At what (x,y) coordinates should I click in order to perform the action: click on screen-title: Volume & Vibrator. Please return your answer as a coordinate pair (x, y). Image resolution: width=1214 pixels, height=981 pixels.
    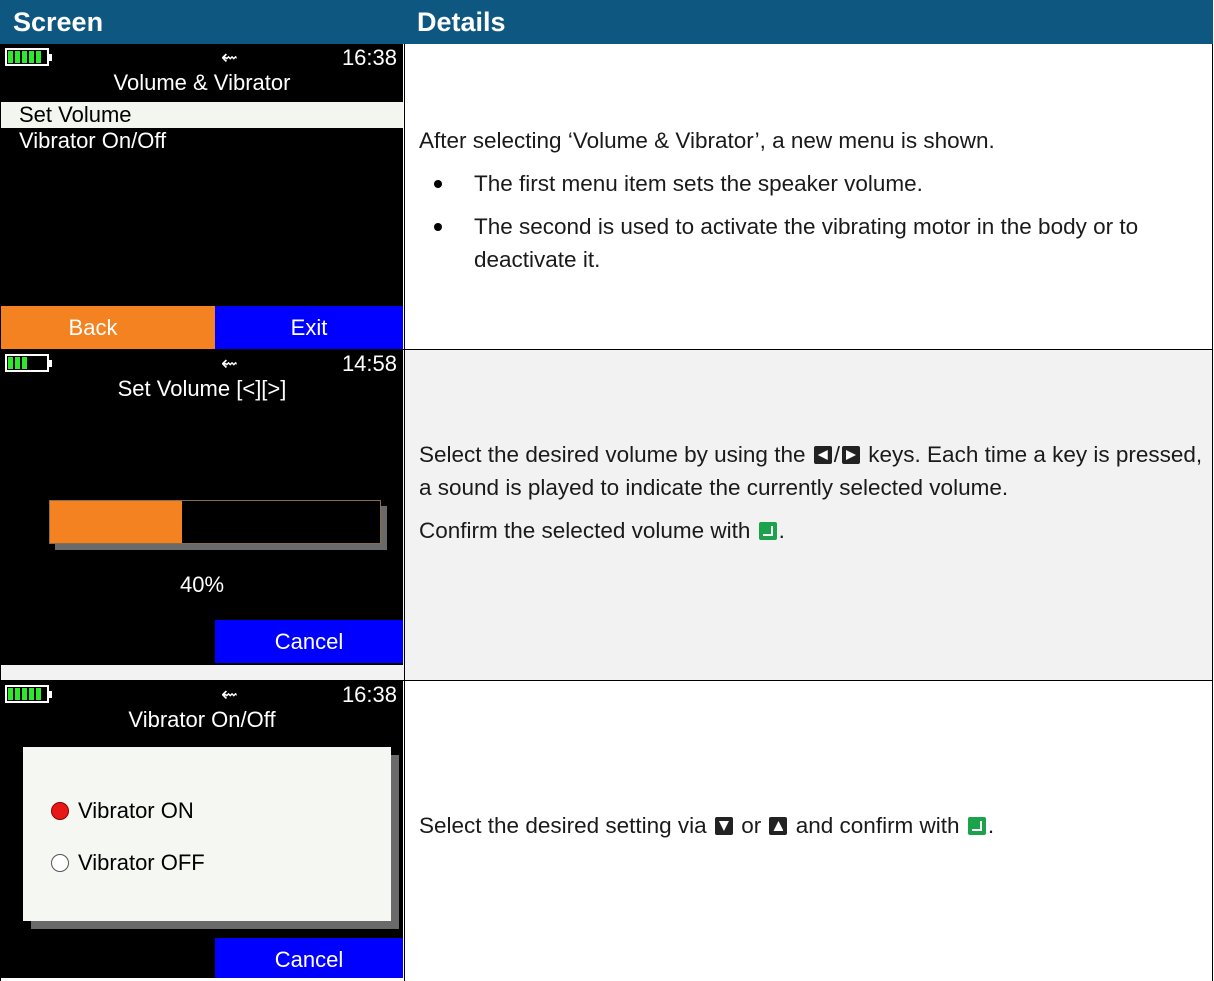
    Looking at the image, I should click on (202, 83).